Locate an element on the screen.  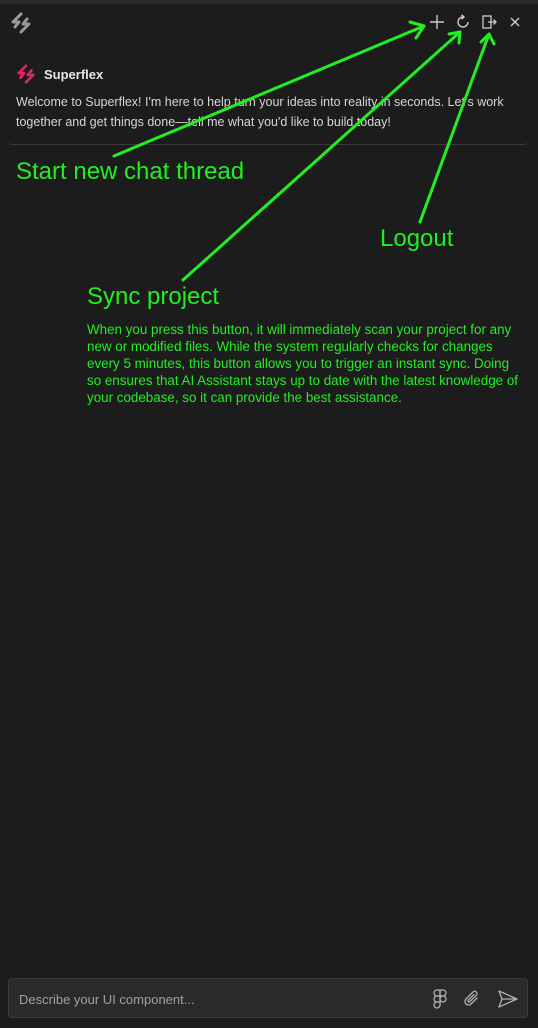
figma-icon is located at coordinates (440, 999).